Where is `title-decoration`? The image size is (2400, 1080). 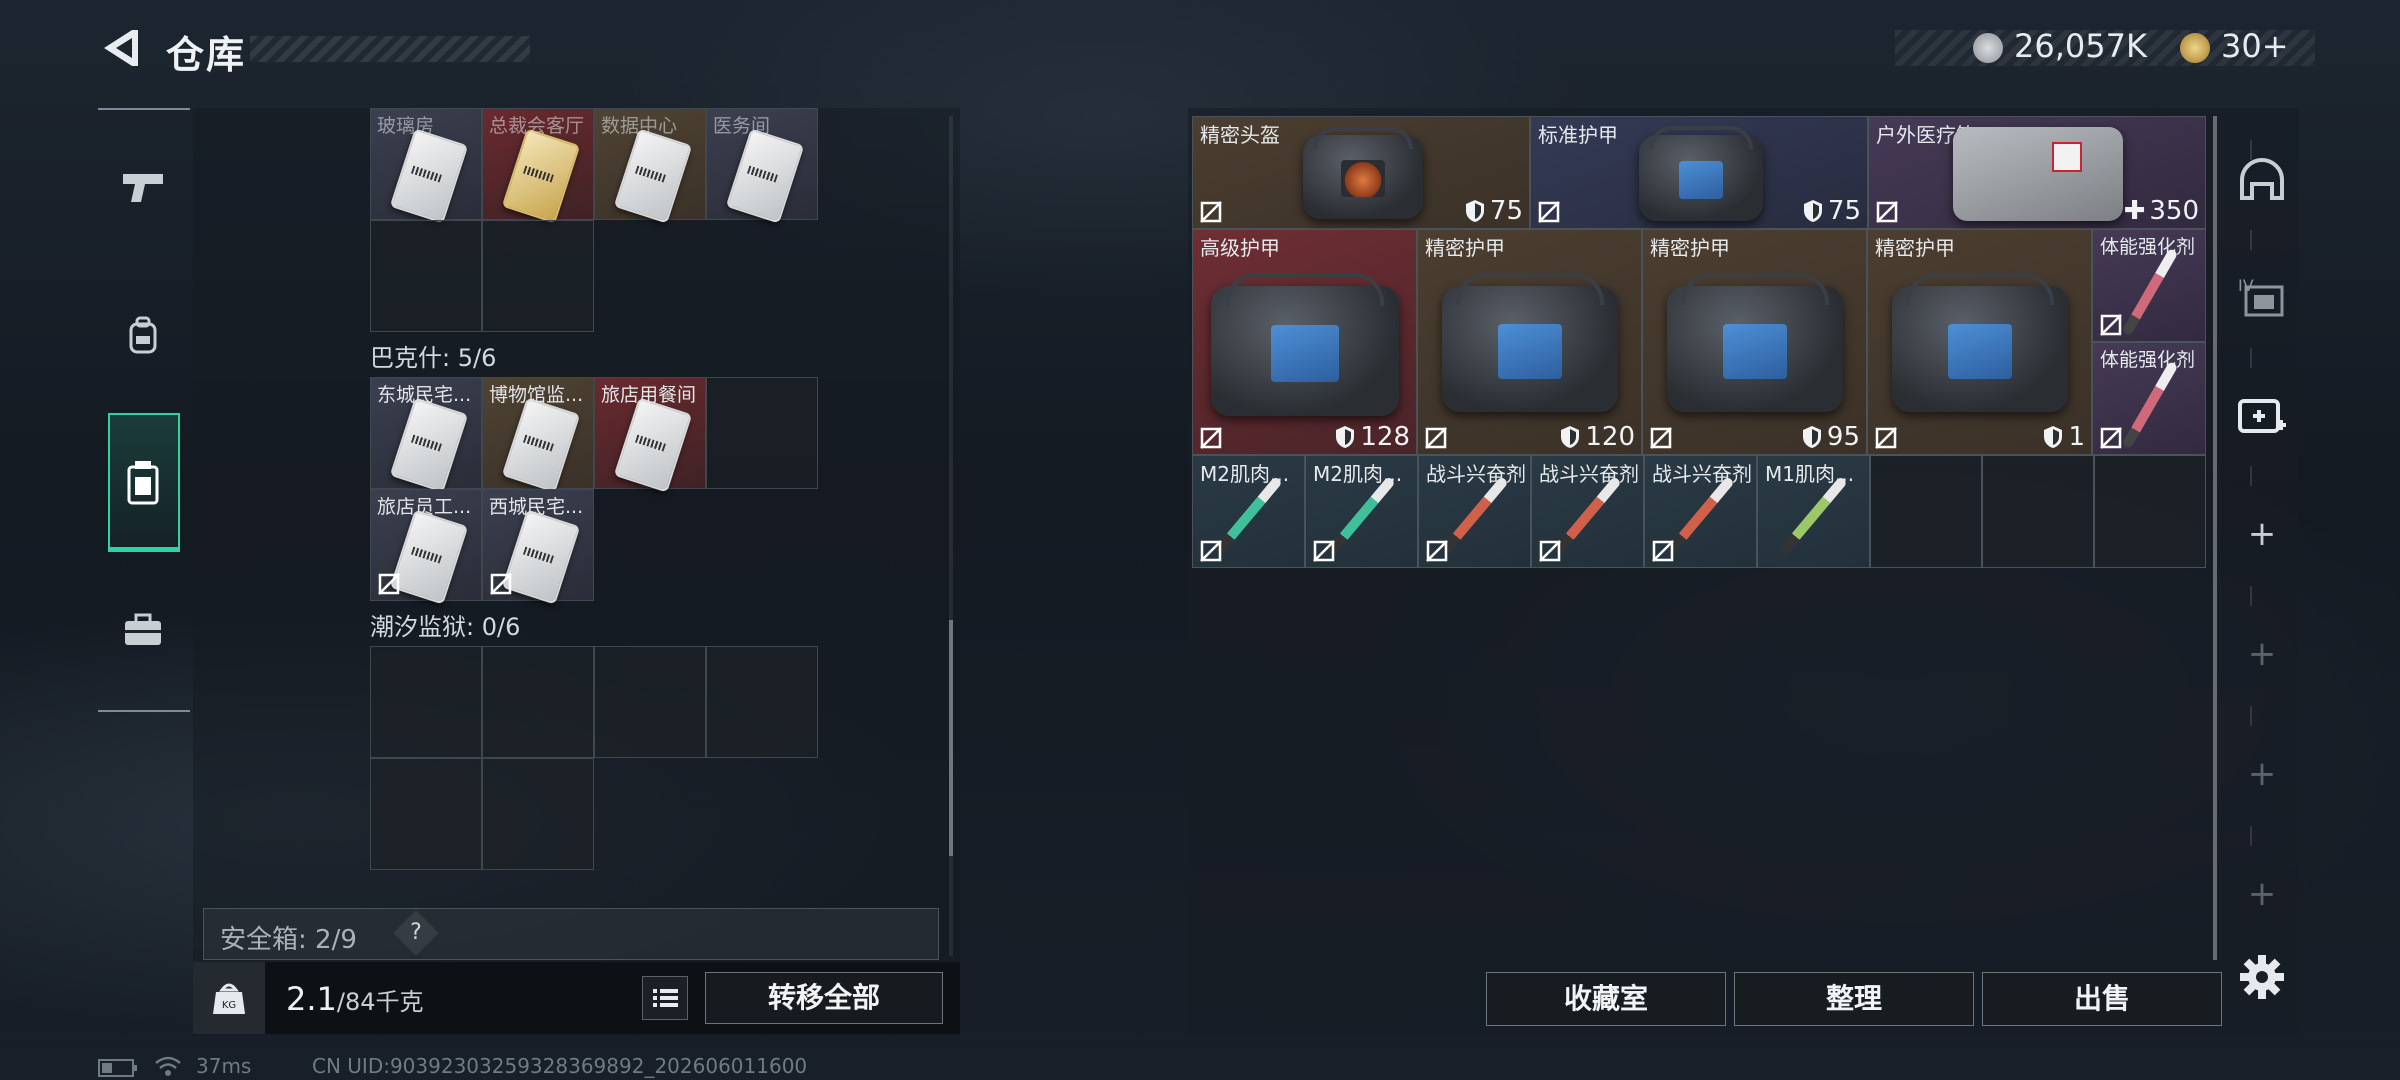
title-decoration is located at coordinates (390, 49).